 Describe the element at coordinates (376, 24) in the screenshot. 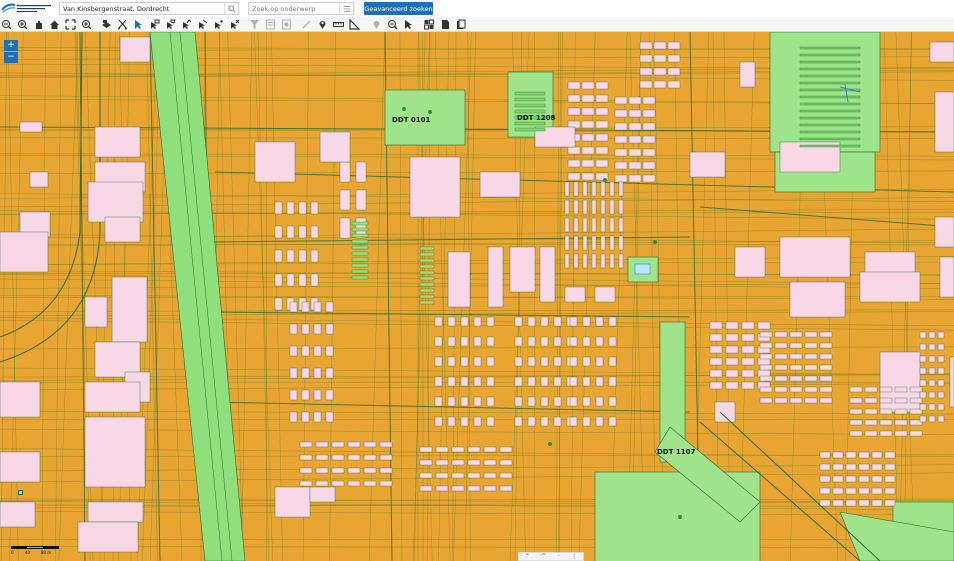

I see `marker-icon` at that location.